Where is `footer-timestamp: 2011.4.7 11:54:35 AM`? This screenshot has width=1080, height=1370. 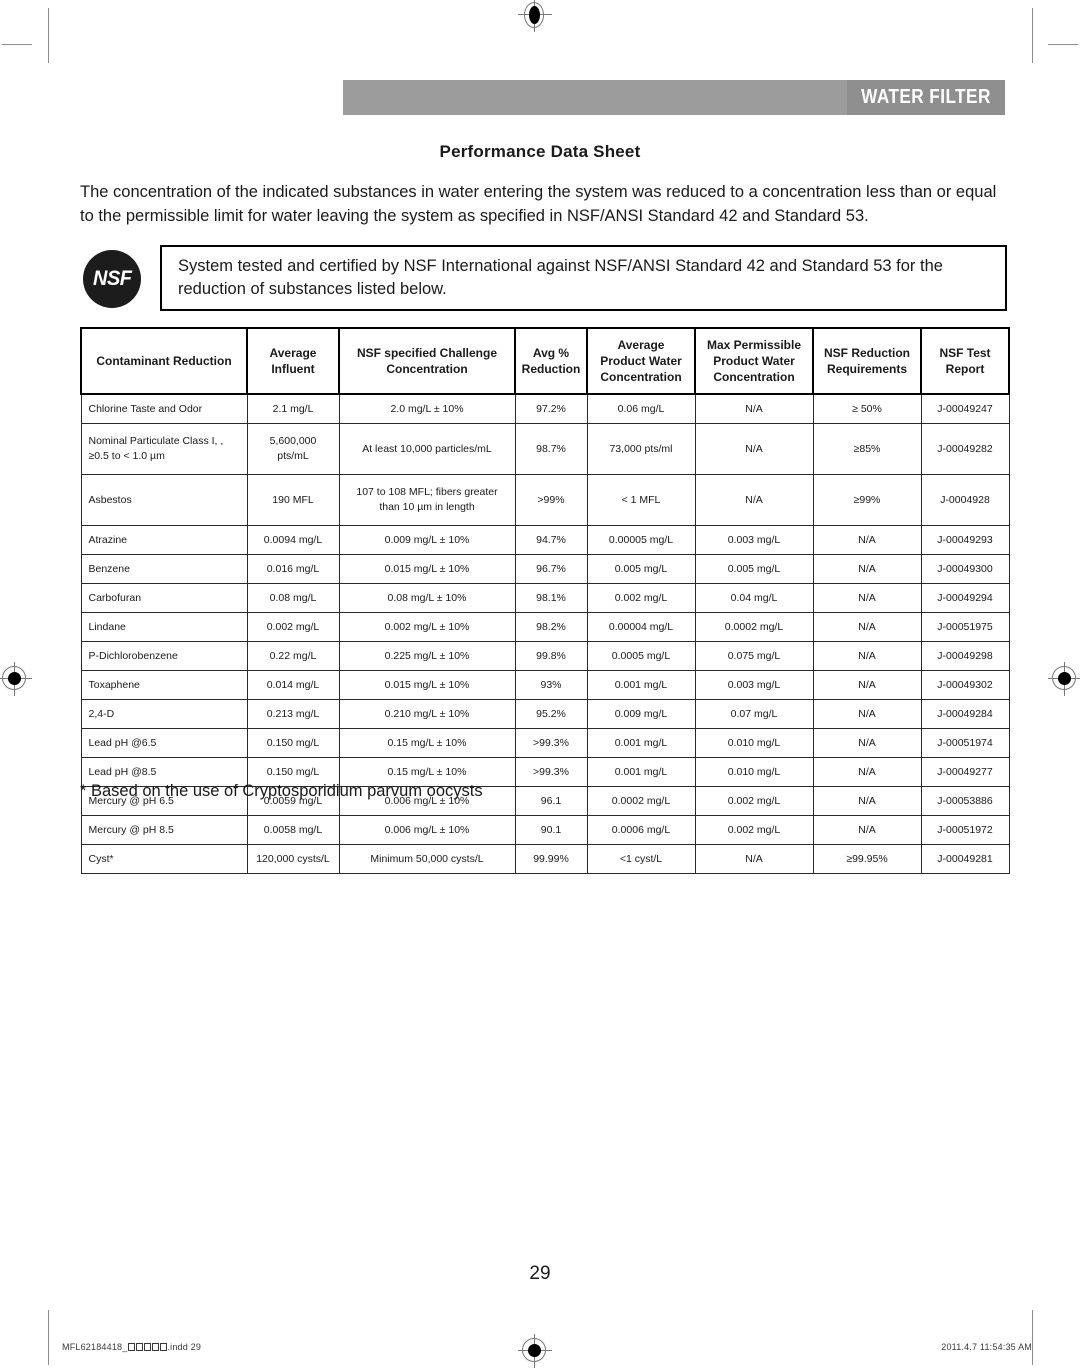 footer-timestamp: 2011.4.7 11:54:35 AM is located at coordinates (986, 1347).